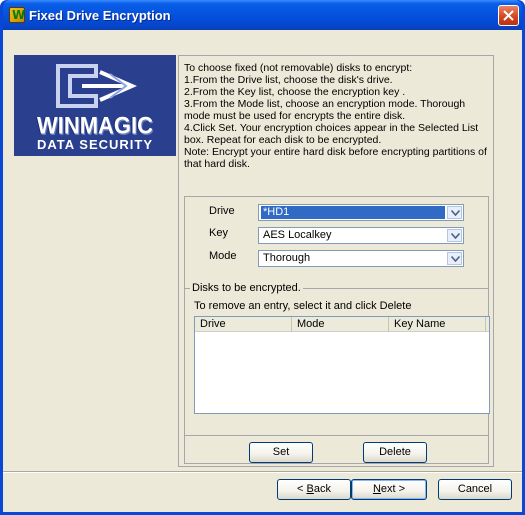  What do you see at coordinates (262, 15) in the screenshot?
I see `title-bar: W Fixed Drive Encryption` at bounding box center [262, 15].